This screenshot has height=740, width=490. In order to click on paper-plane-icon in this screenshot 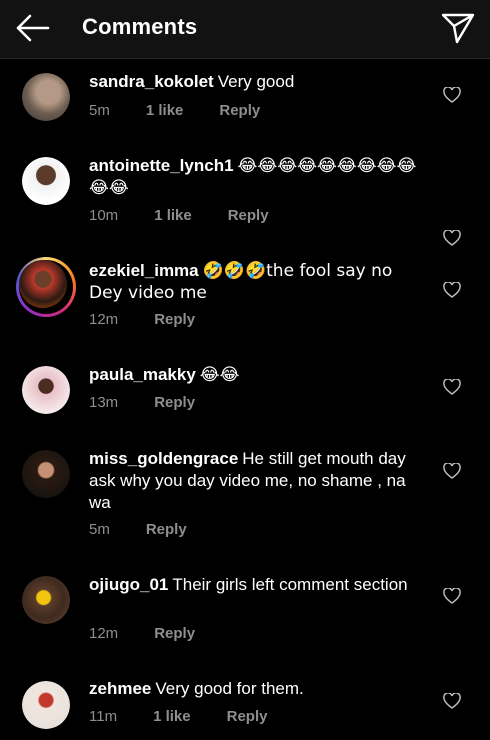, I will do `click(458, 28)`.